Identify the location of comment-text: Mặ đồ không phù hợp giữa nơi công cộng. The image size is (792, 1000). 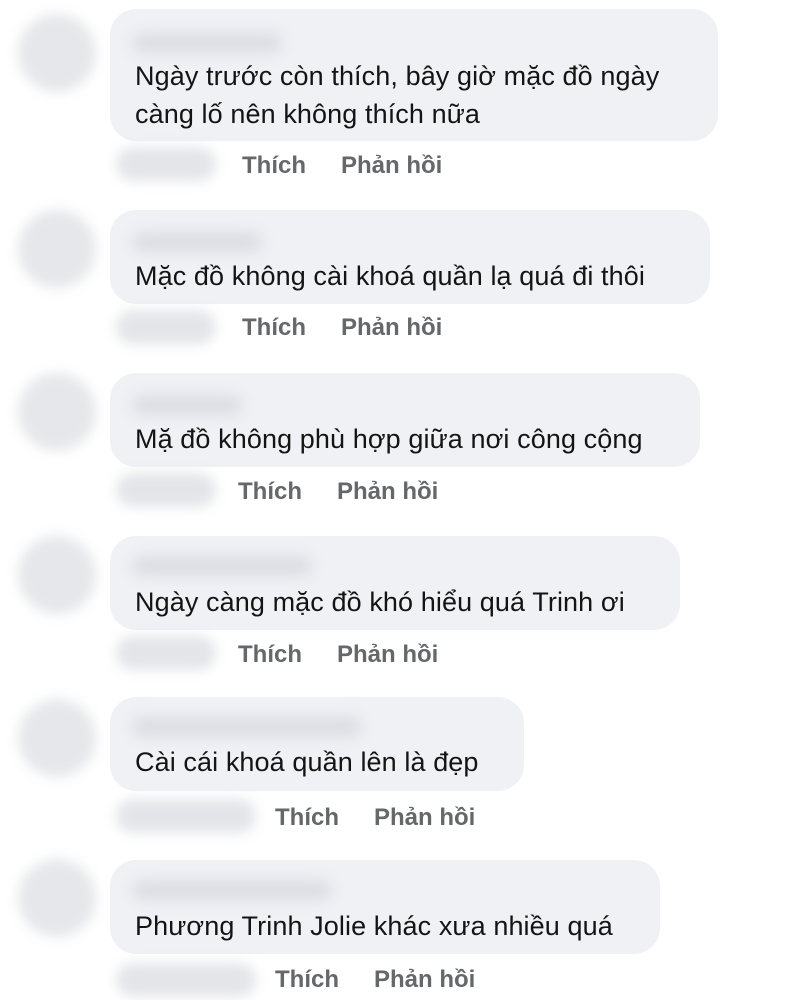
(389, 439).